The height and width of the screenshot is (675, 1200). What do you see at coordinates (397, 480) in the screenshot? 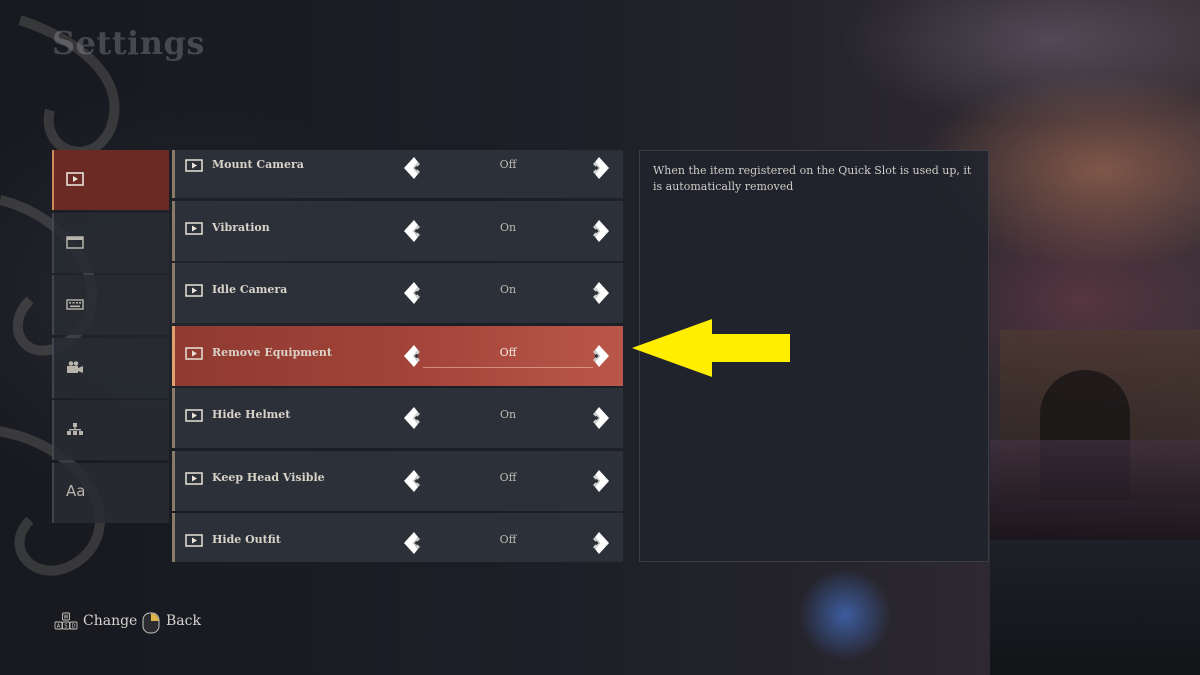
I see `setting-row: Keep Head Visible Off` at bounding box center [397, 480].